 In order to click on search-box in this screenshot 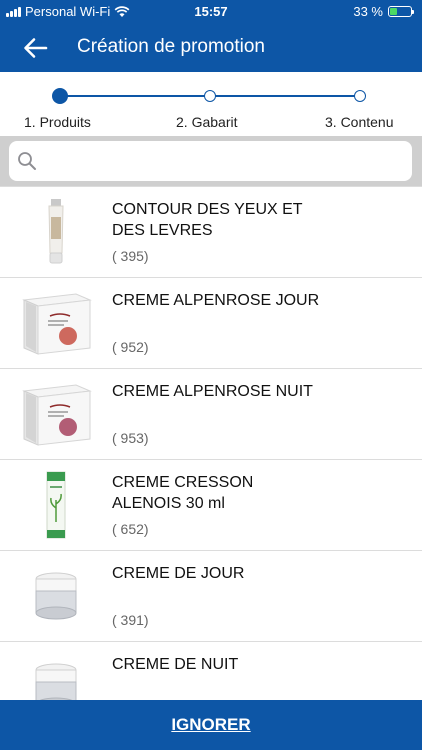, I will do `click(210, 161)`.